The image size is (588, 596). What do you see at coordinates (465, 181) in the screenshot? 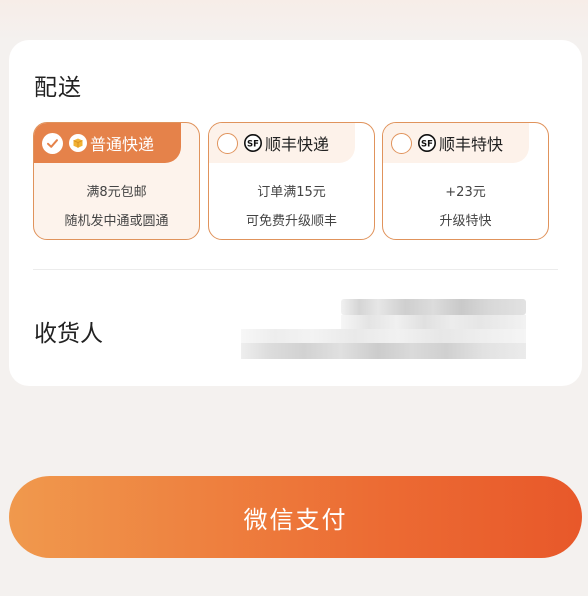
I see `shipping-option-sf-priority: SF 顺丰特快 +23元 升级特快` at bounding box center [465, 181].